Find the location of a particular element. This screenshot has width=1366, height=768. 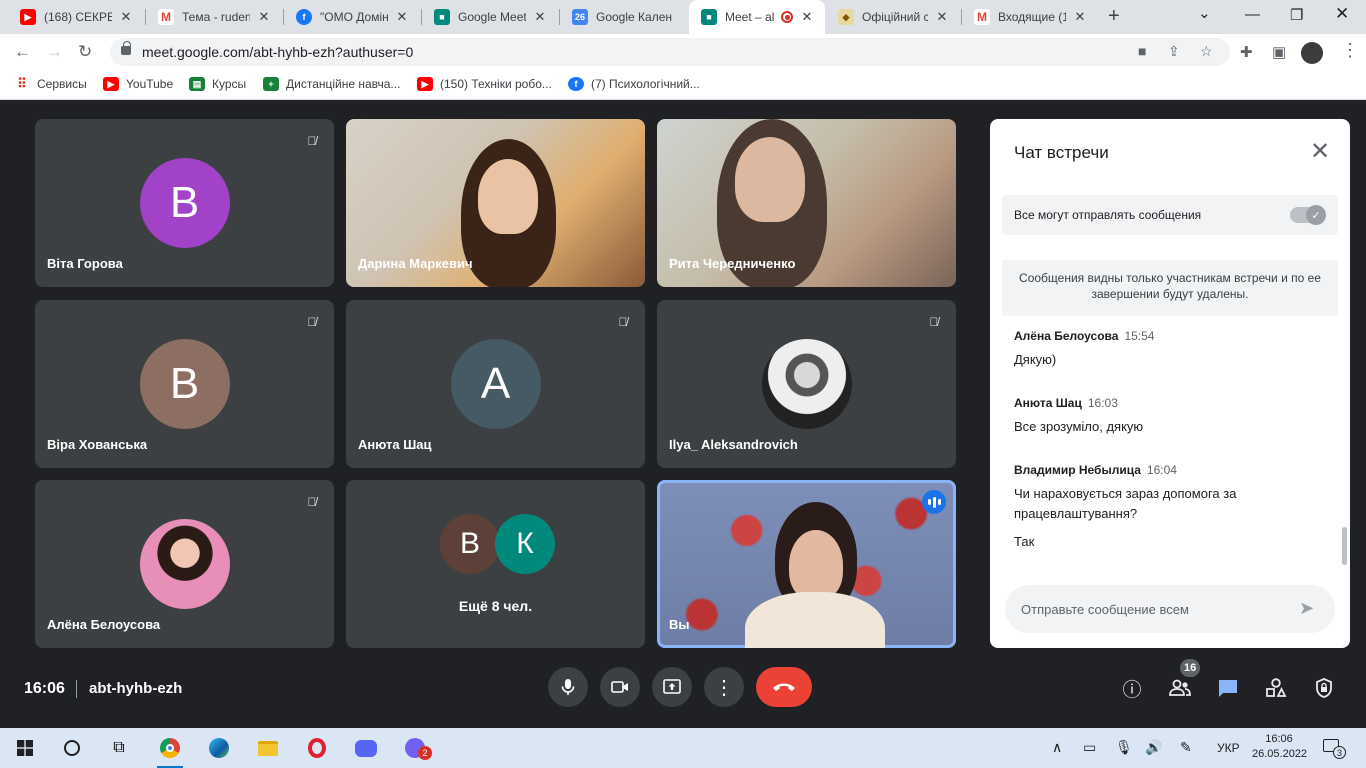

battery-icon: ▭ is located at coordinates (1089, 747).